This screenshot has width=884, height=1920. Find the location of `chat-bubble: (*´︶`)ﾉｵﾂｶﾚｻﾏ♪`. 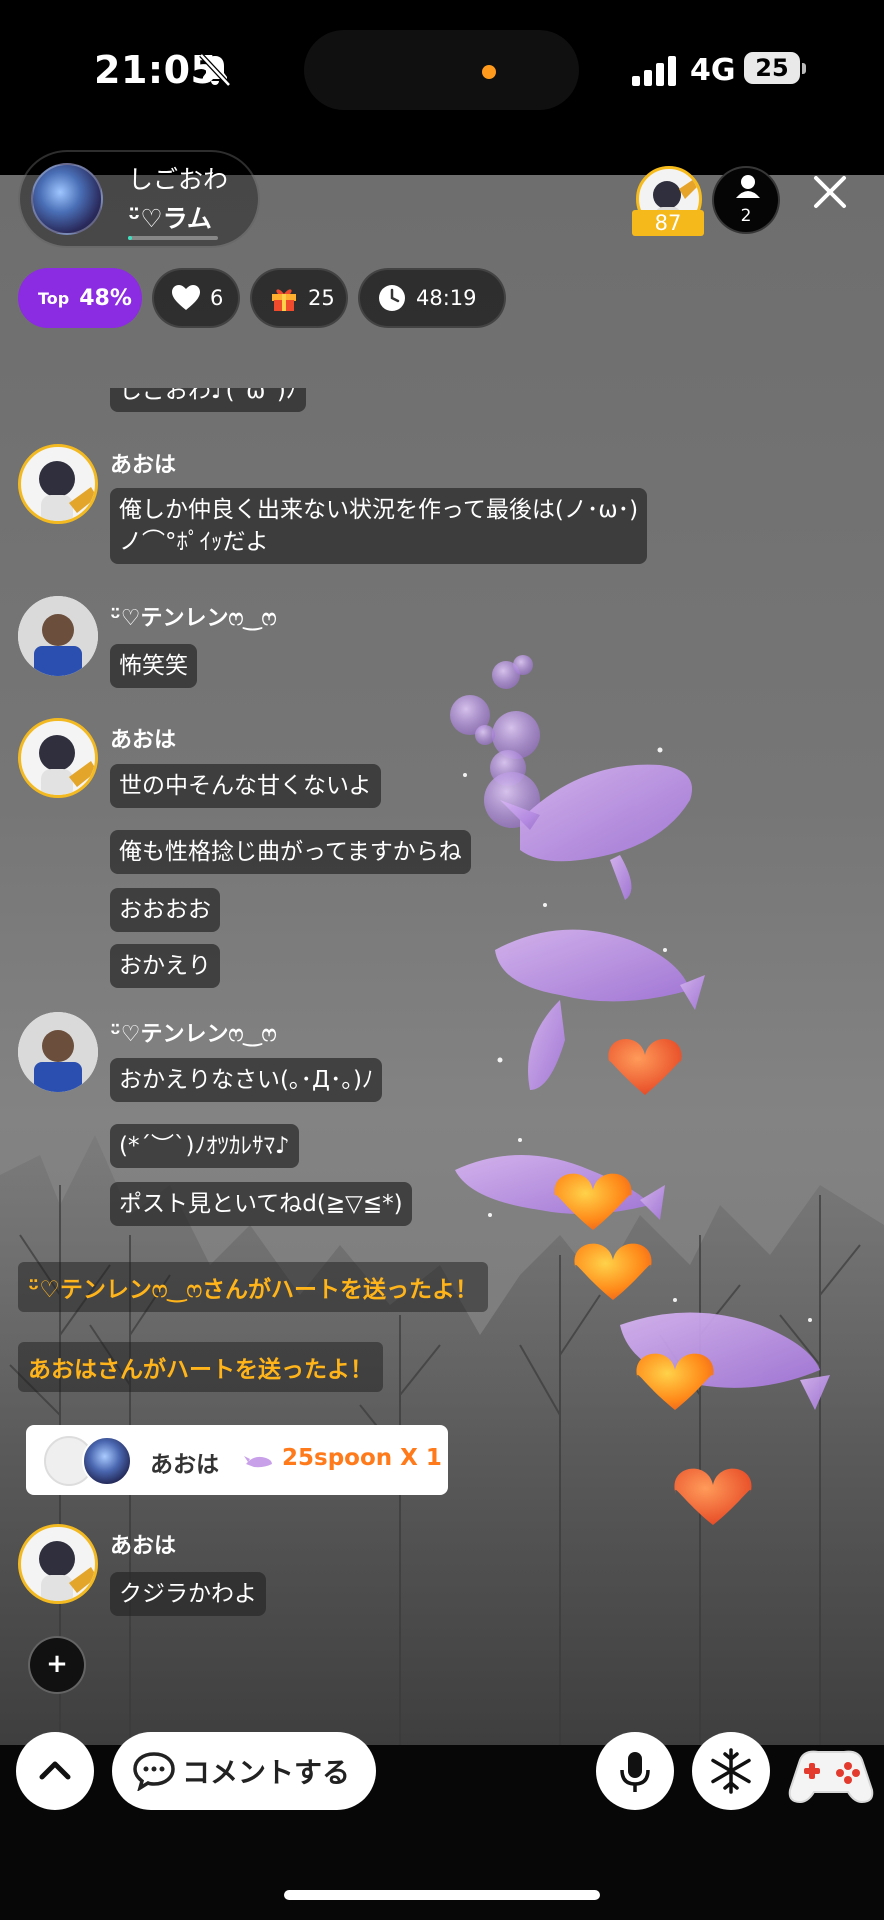

chat-bubble: (*´︶`)ﾉｵﾂｶﾚｻﾏ♪ is located at coordinates (204, 1146).